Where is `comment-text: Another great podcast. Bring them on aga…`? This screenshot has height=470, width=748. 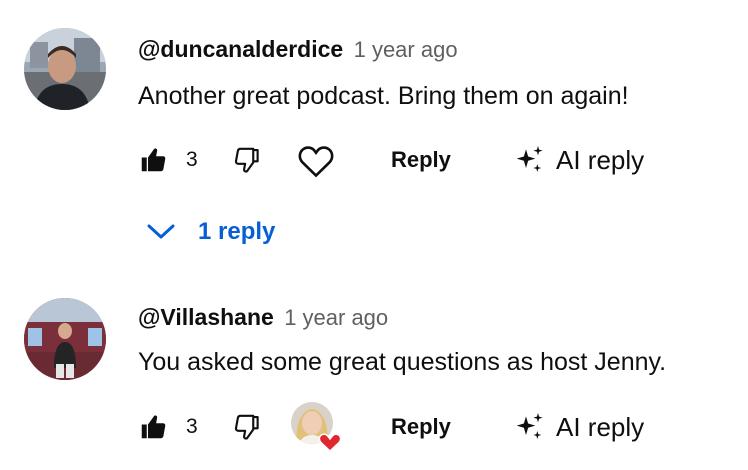 comment-text: Another great podcast. Bring them on aga… is located at coordinates (383, 96).